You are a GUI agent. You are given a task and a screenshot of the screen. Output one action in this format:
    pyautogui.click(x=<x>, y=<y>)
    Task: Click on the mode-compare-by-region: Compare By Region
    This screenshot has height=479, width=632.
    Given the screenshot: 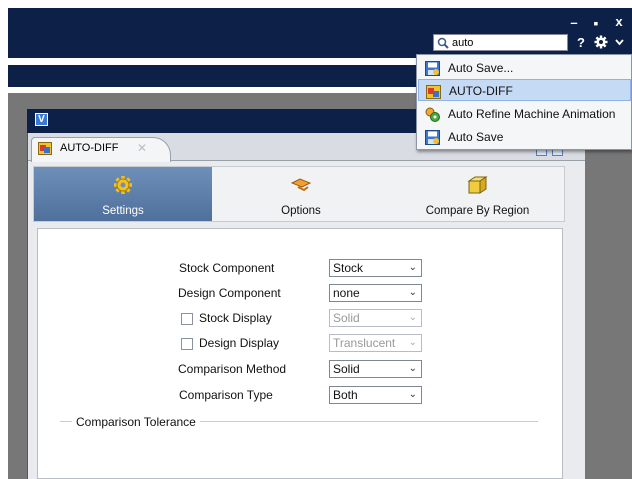 What is the action you would take?
    pyautogui.click(x=477, y=194)
    